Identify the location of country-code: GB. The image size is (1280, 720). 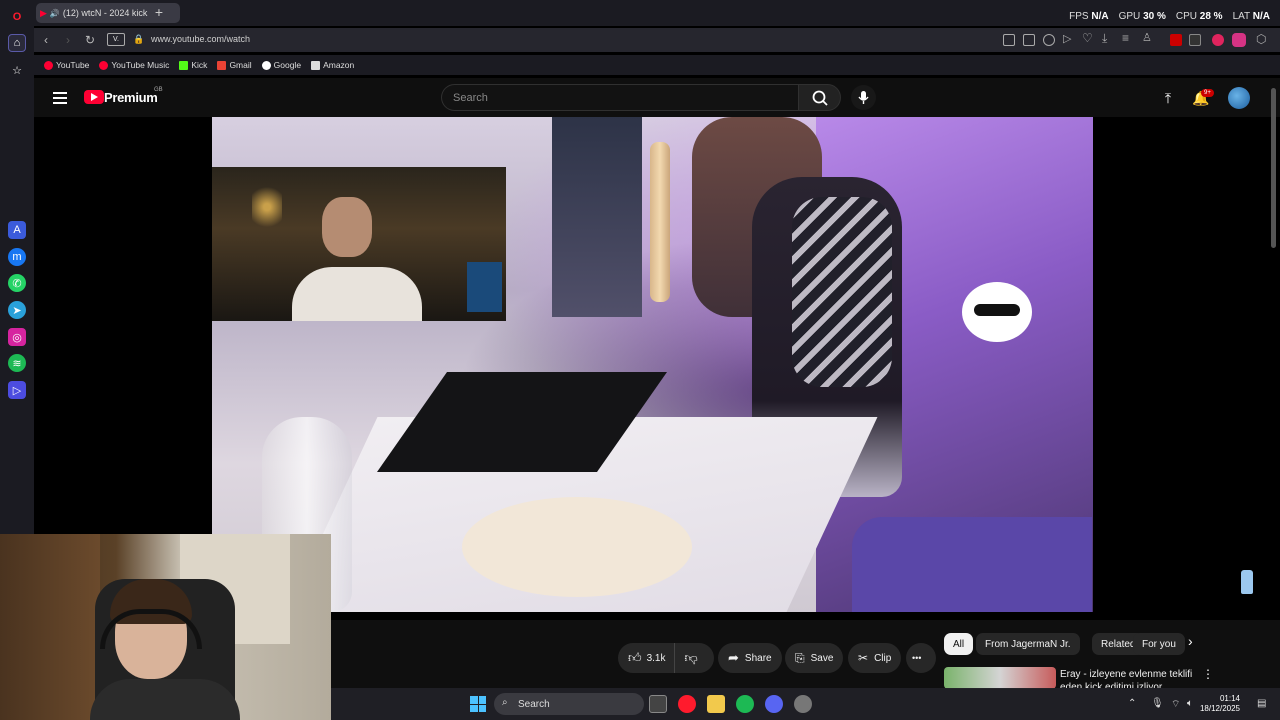
(158, 90).